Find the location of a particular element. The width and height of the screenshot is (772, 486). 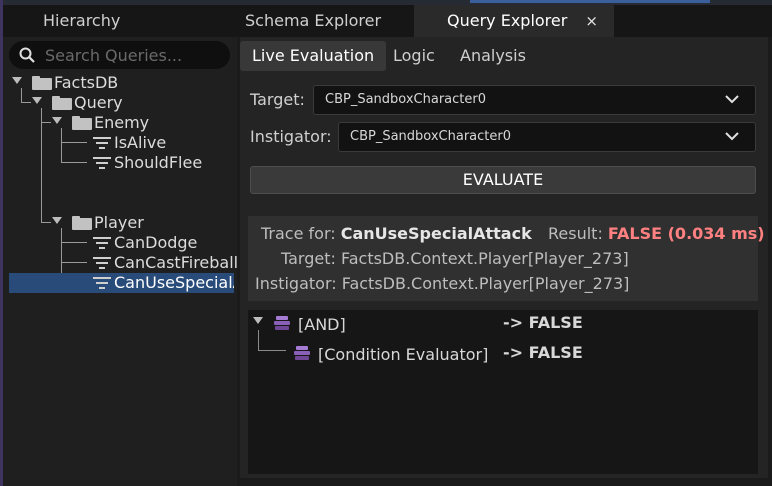

tree-item-cancastfireball: CanCastFireball is located at coordinates (123, 263).